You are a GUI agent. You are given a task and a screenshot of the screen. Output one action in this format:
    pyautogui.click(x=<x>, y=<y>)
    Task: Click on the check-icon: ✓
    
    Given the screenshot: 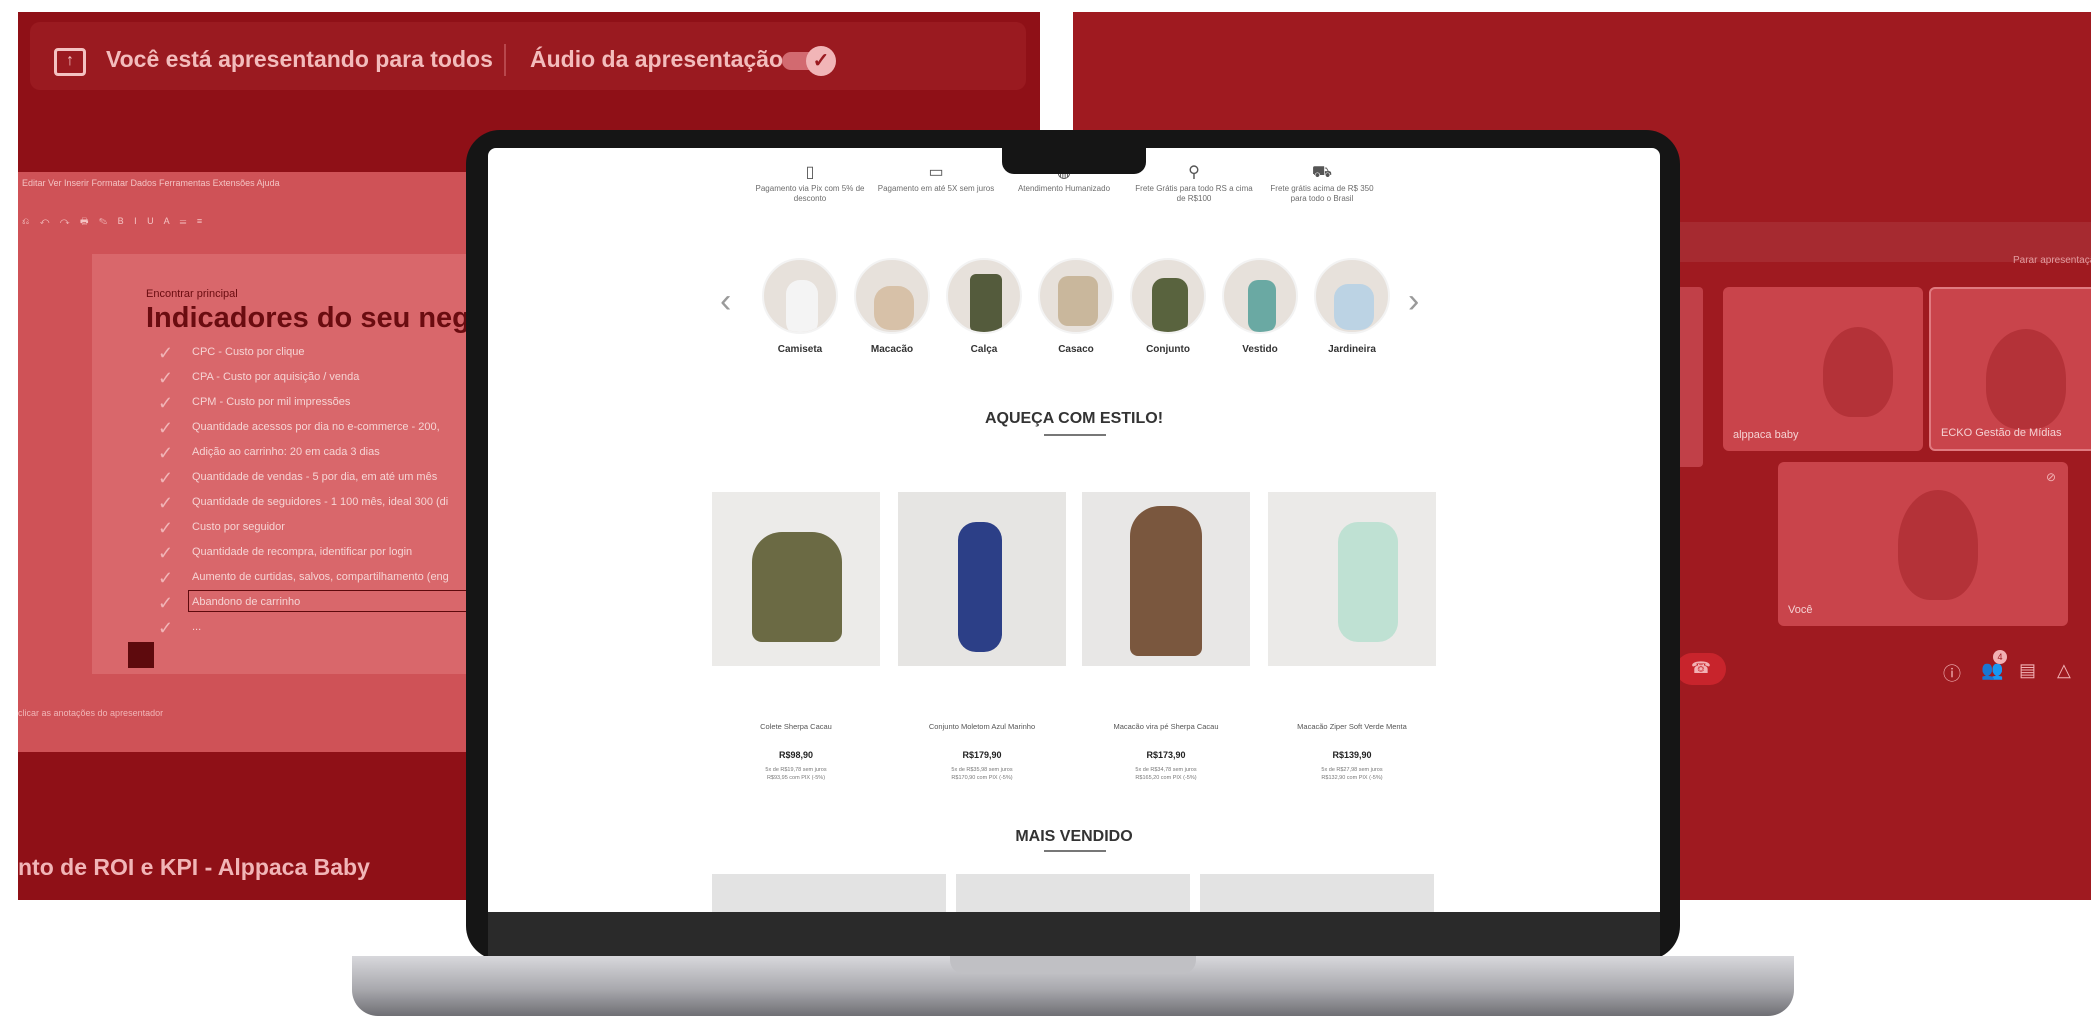 What is the action you would take?
    pyautogui.click(x=821, y=61)
    